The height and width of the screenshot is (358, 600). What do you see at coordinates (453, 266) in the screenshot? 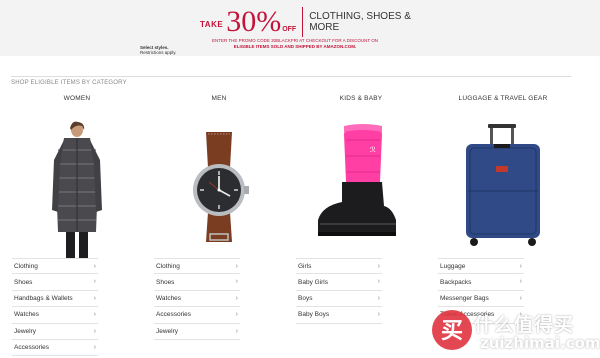
I see `list-item-label: Luggage` at bounding box center [453, 266].